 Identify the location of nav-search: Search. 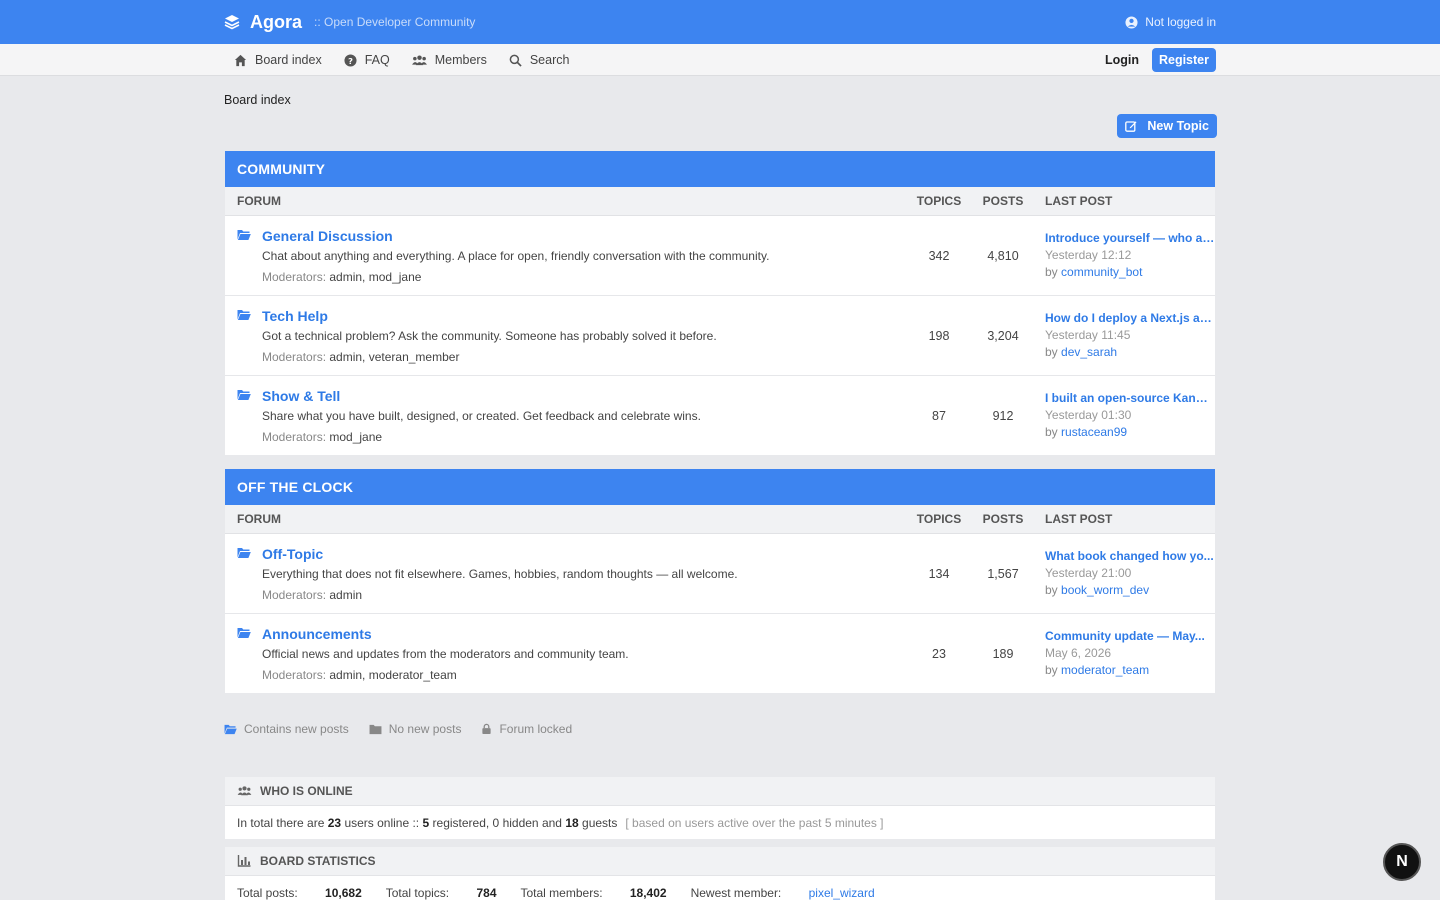
(539, 60).